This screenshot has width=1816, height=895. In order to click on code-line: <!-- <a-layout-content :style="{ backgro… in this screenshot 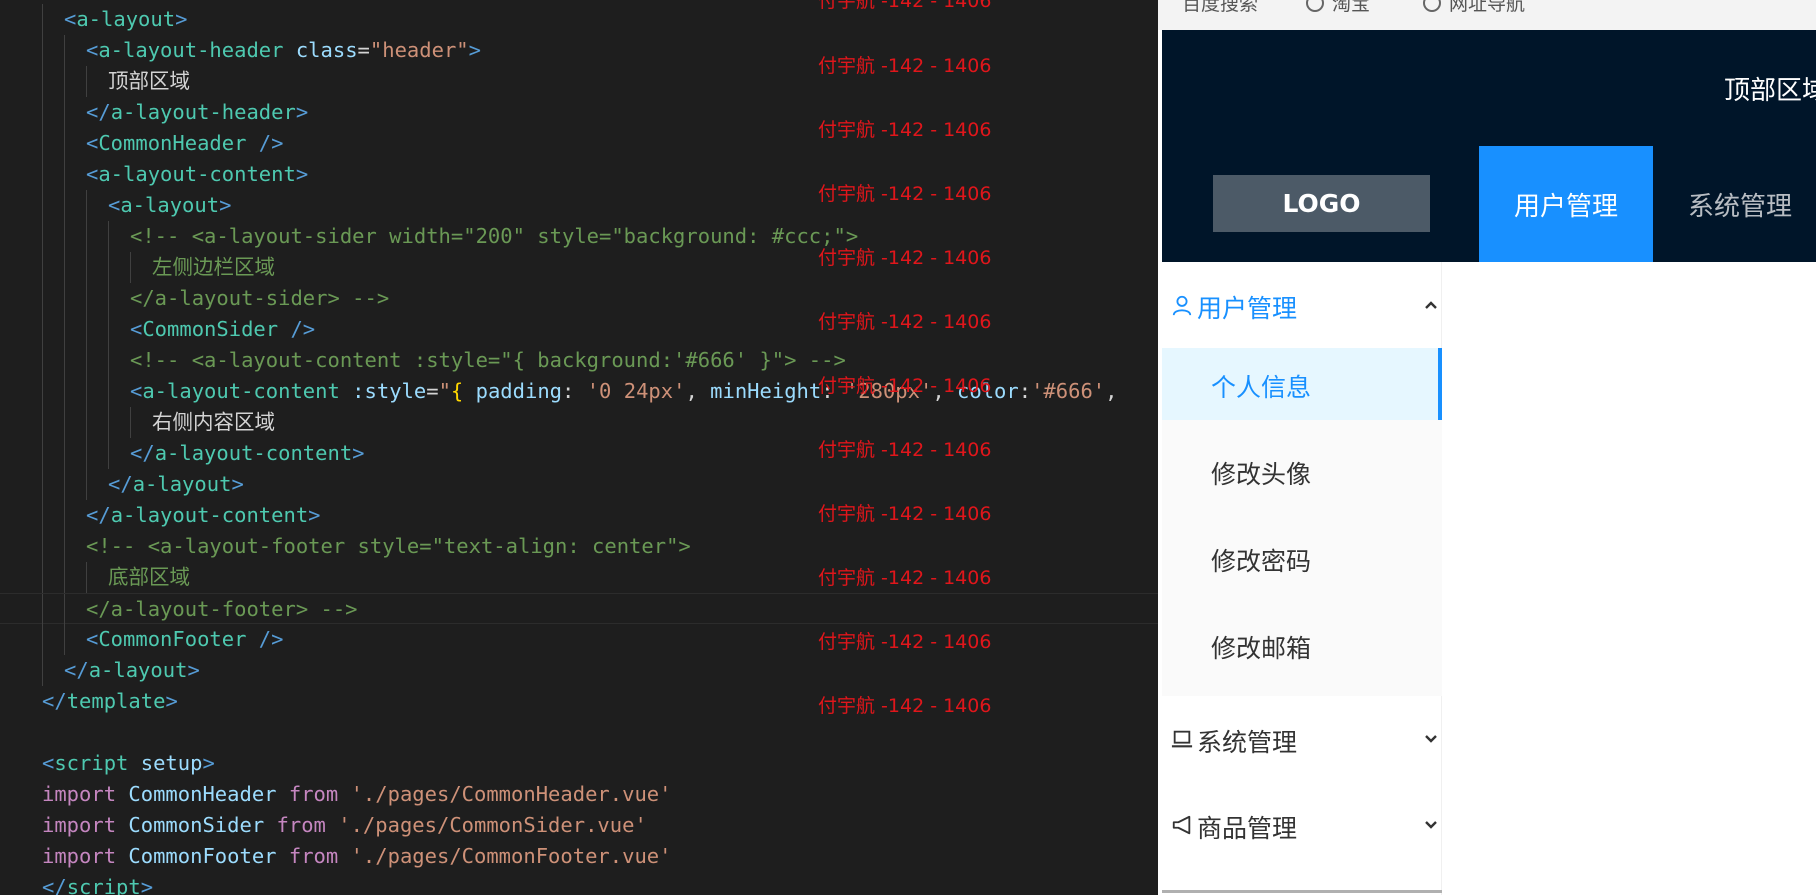, I will do `click(579, 360)`.